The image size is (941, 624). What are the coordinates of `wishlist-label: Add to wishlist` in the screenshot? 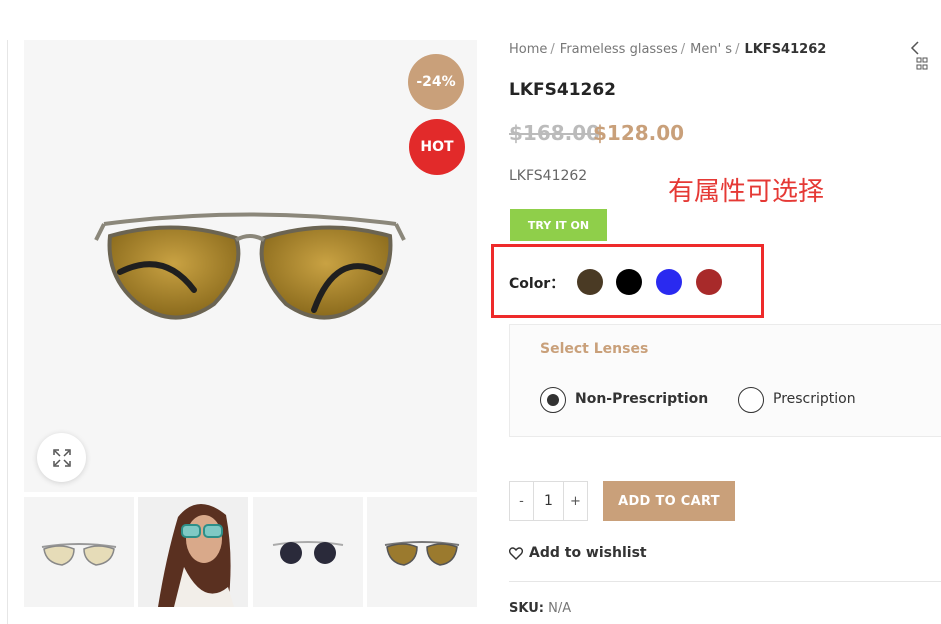 It's located at (588, 553).